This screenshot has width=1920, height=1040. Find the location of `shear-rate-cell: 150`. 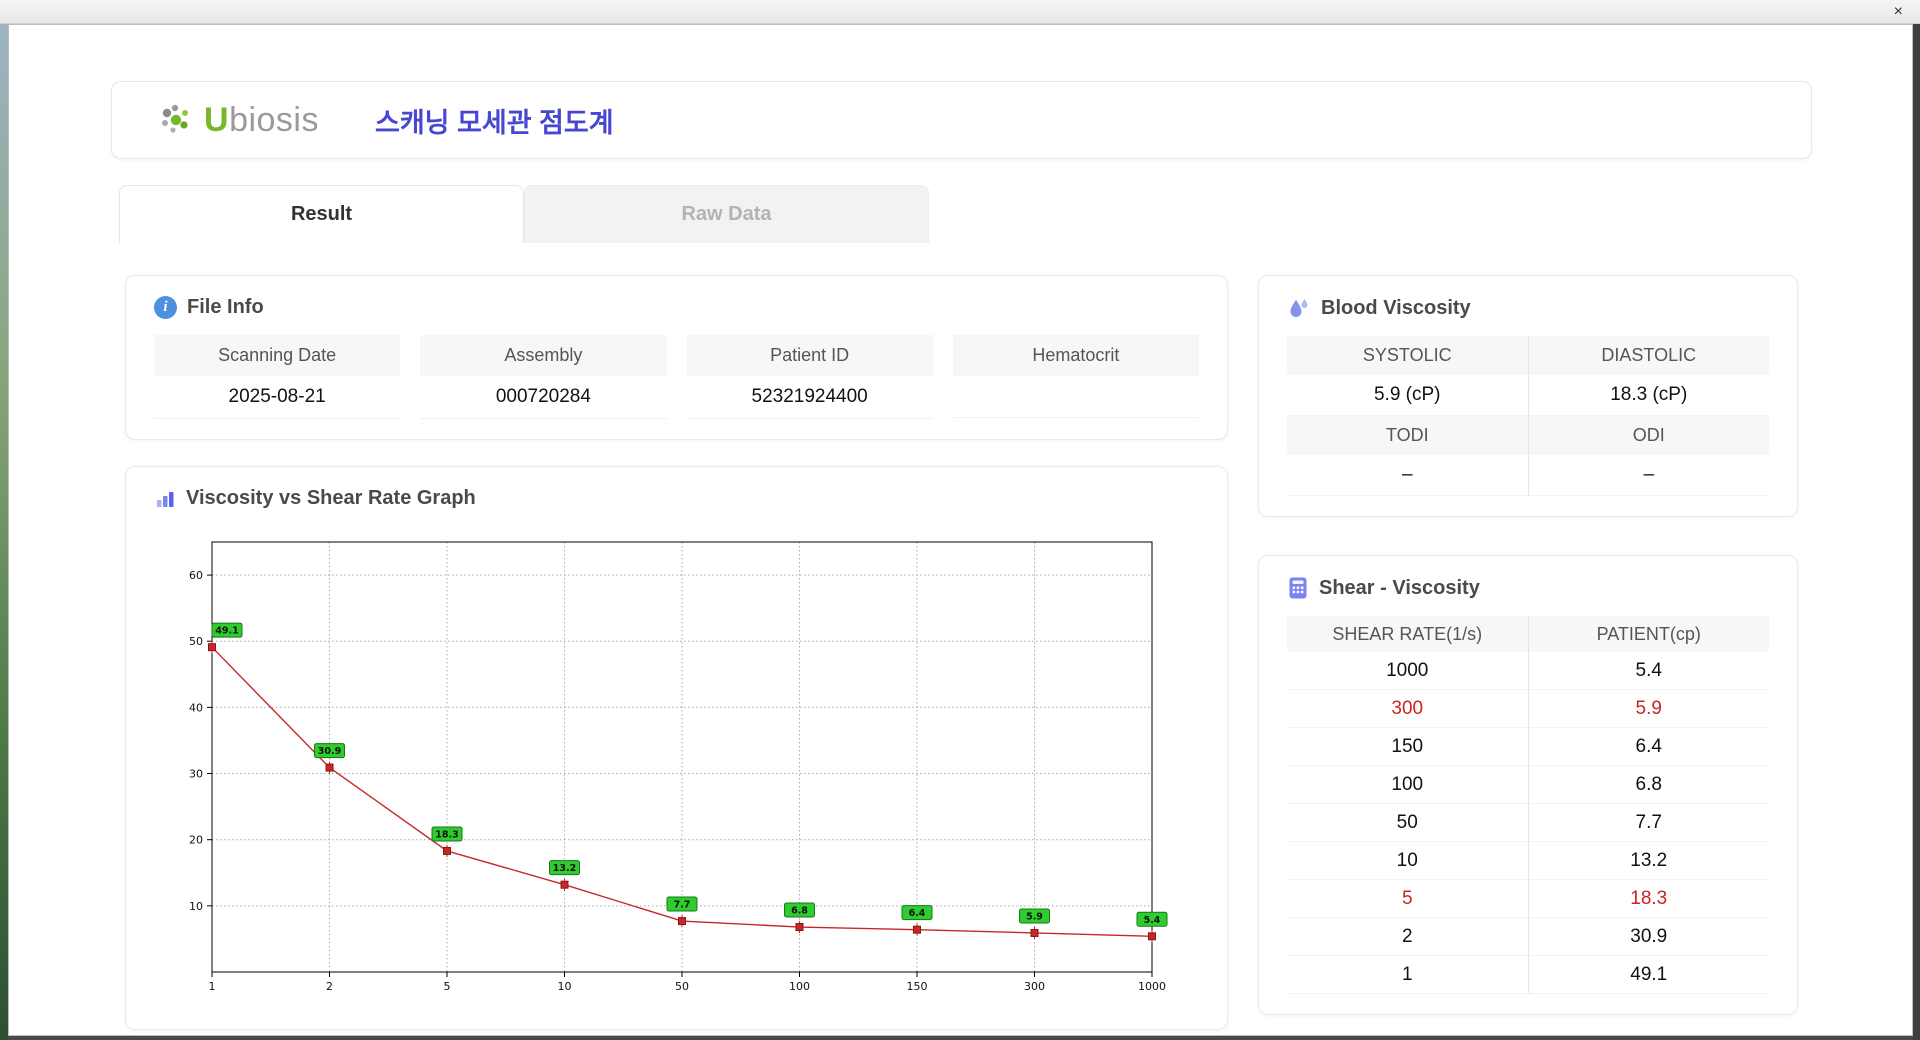

shear-rate-cell: 150 is located at coordinates (1407, 747).